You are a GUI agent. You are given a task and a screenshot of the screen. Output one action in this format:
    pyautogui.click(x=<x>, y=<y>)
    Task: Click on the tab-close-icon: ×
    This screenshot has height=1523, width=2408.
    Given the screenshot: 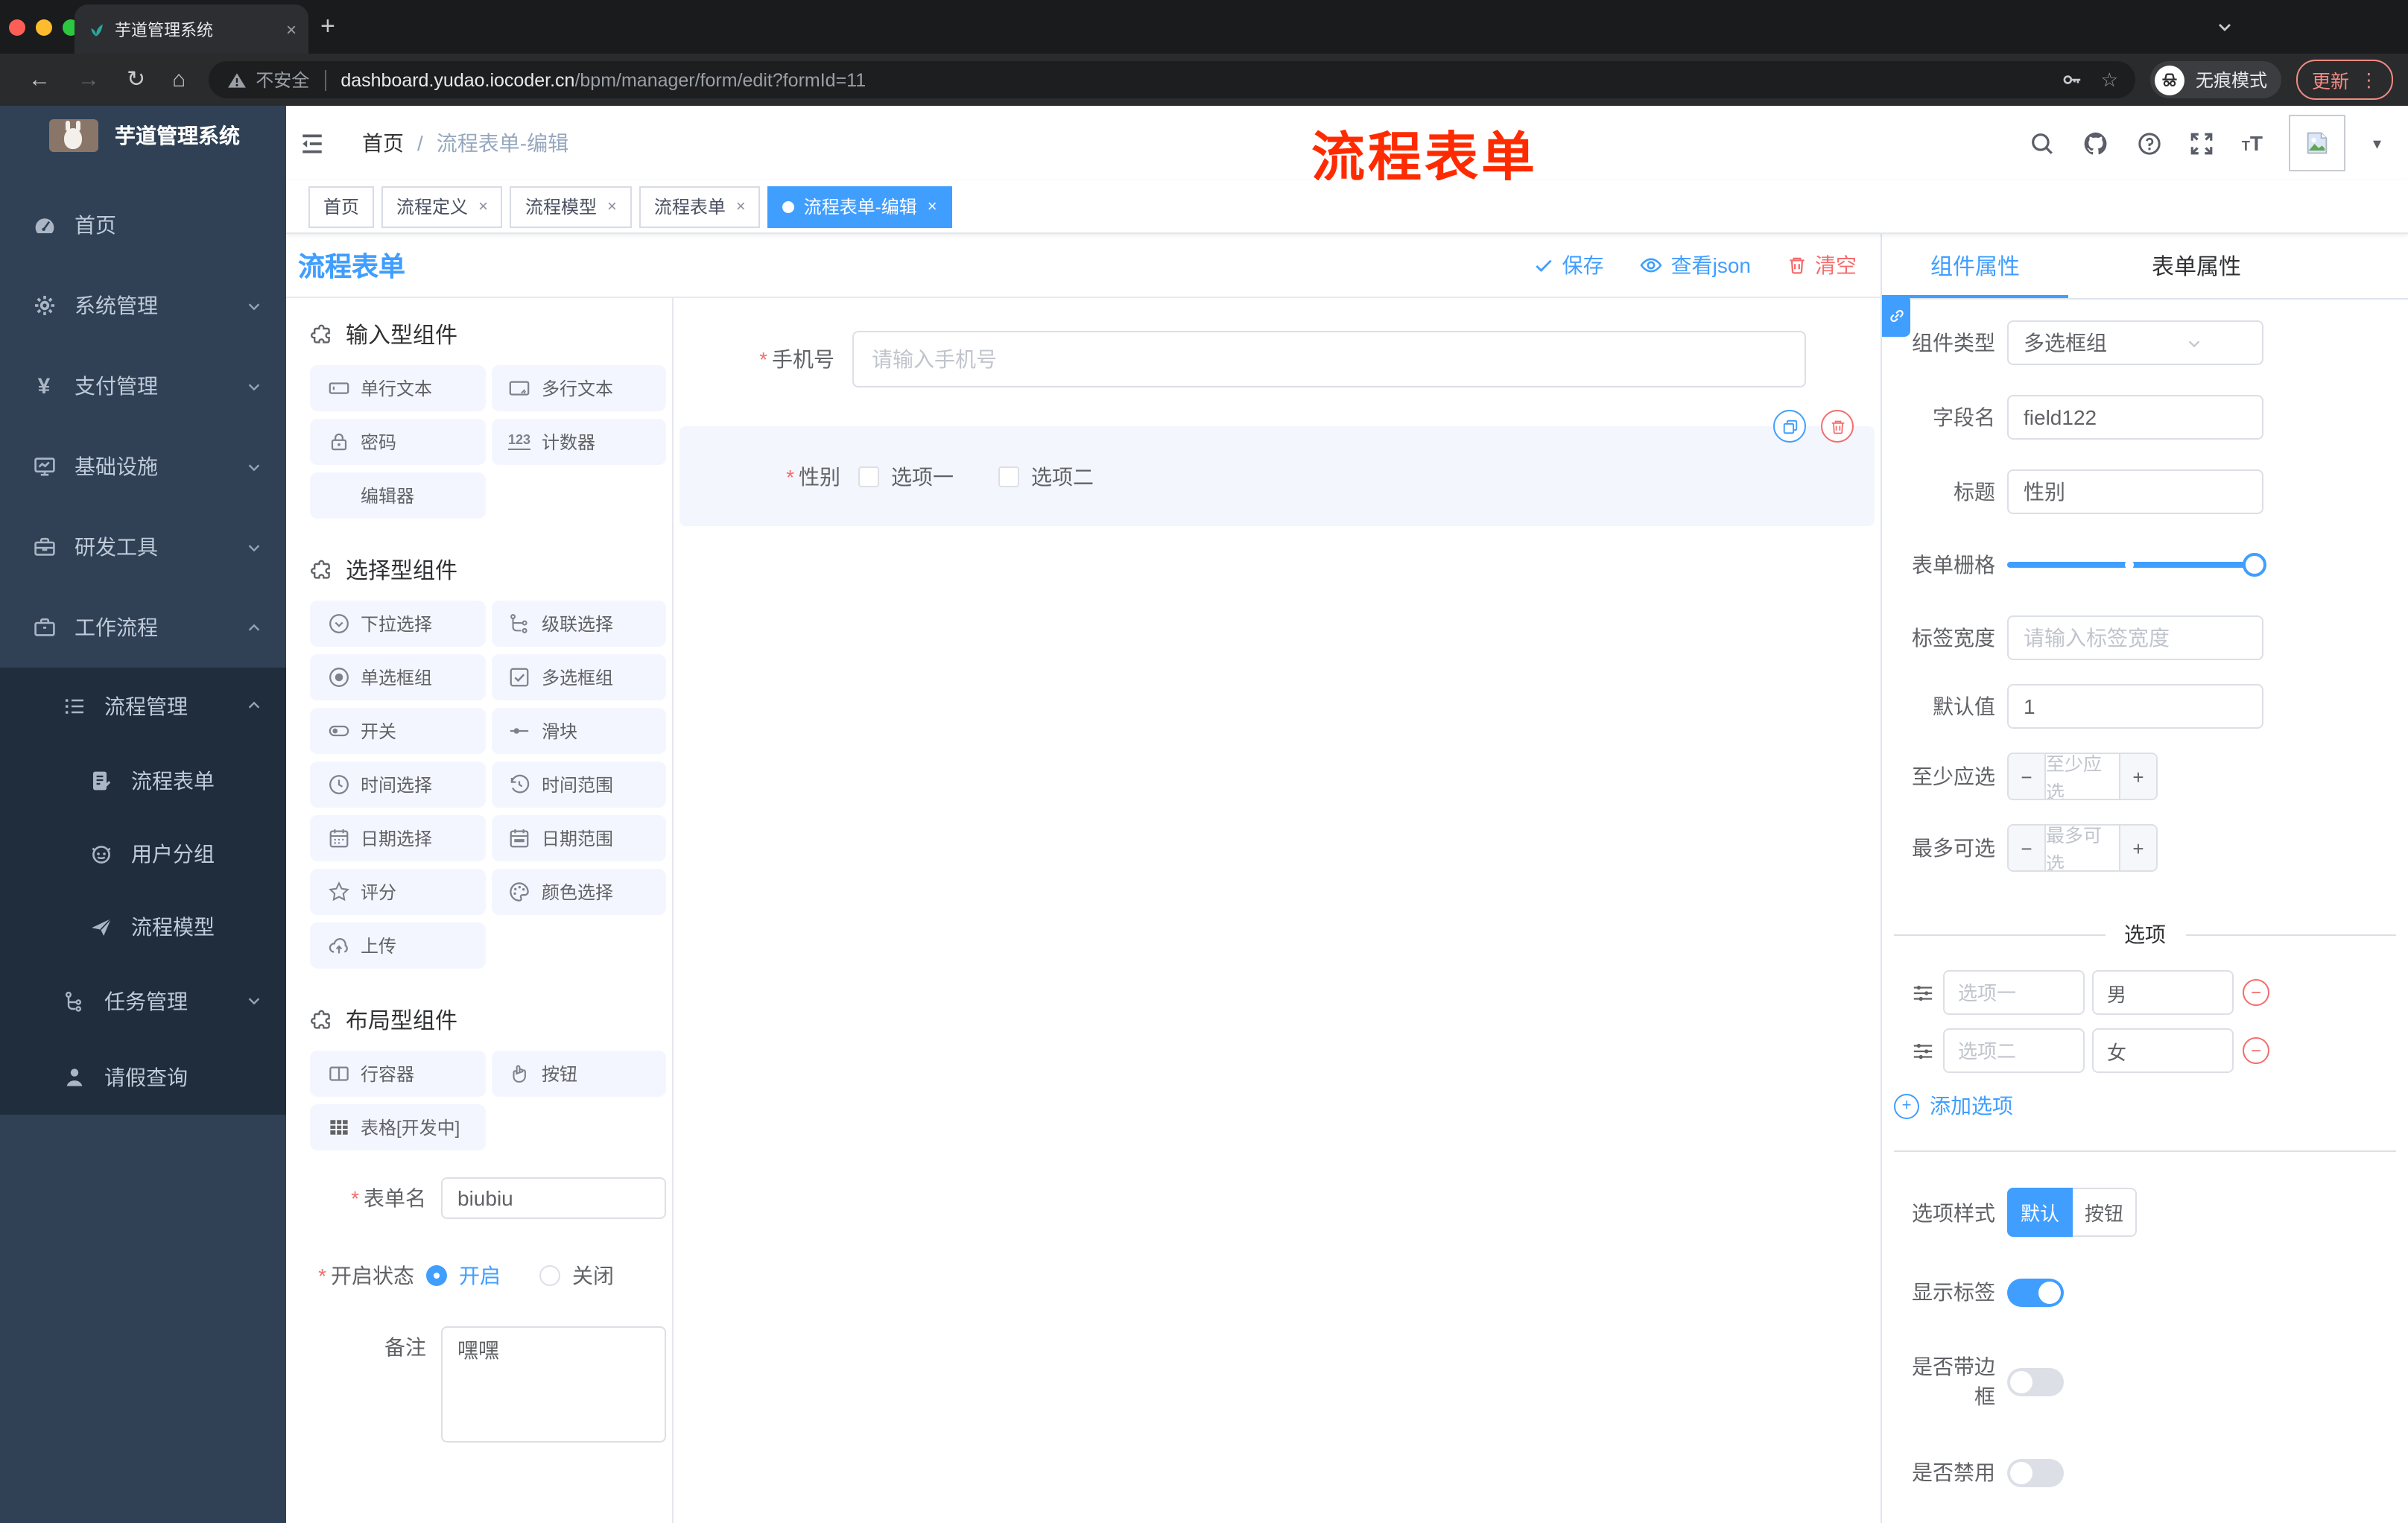 What is the action you would take?
    pyautogui.click(x=291, y=29)
    